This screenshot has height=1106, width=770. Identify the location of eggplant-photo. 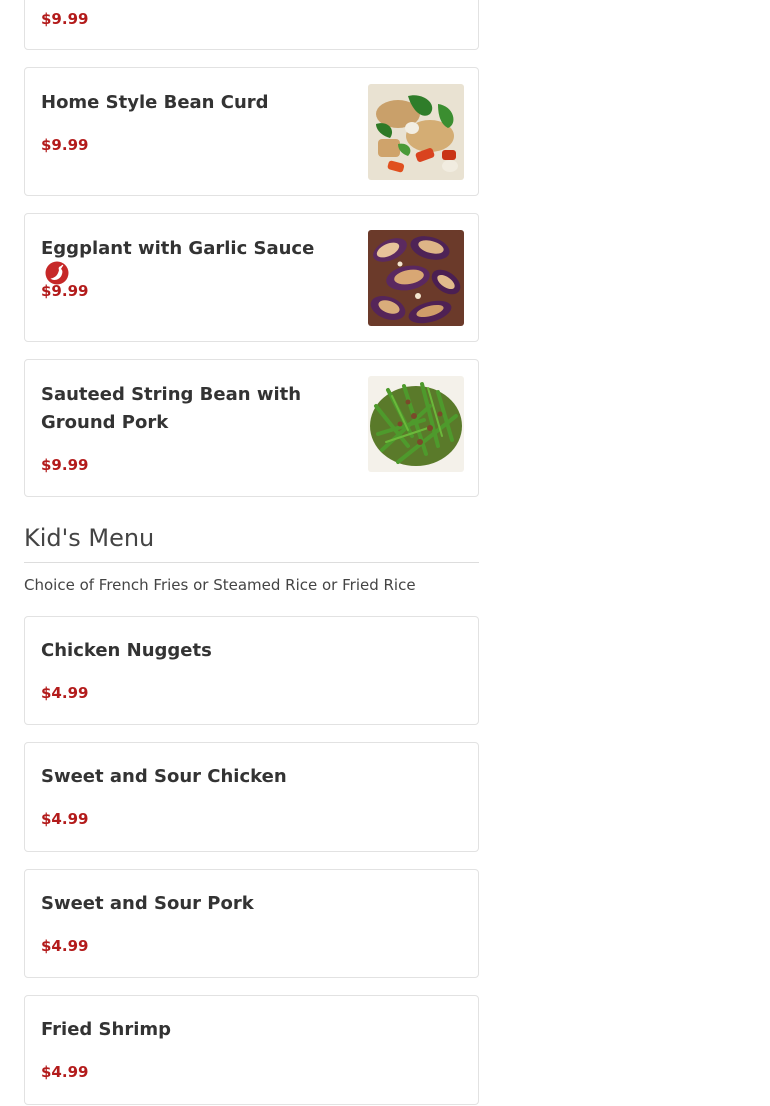
(416, 278).